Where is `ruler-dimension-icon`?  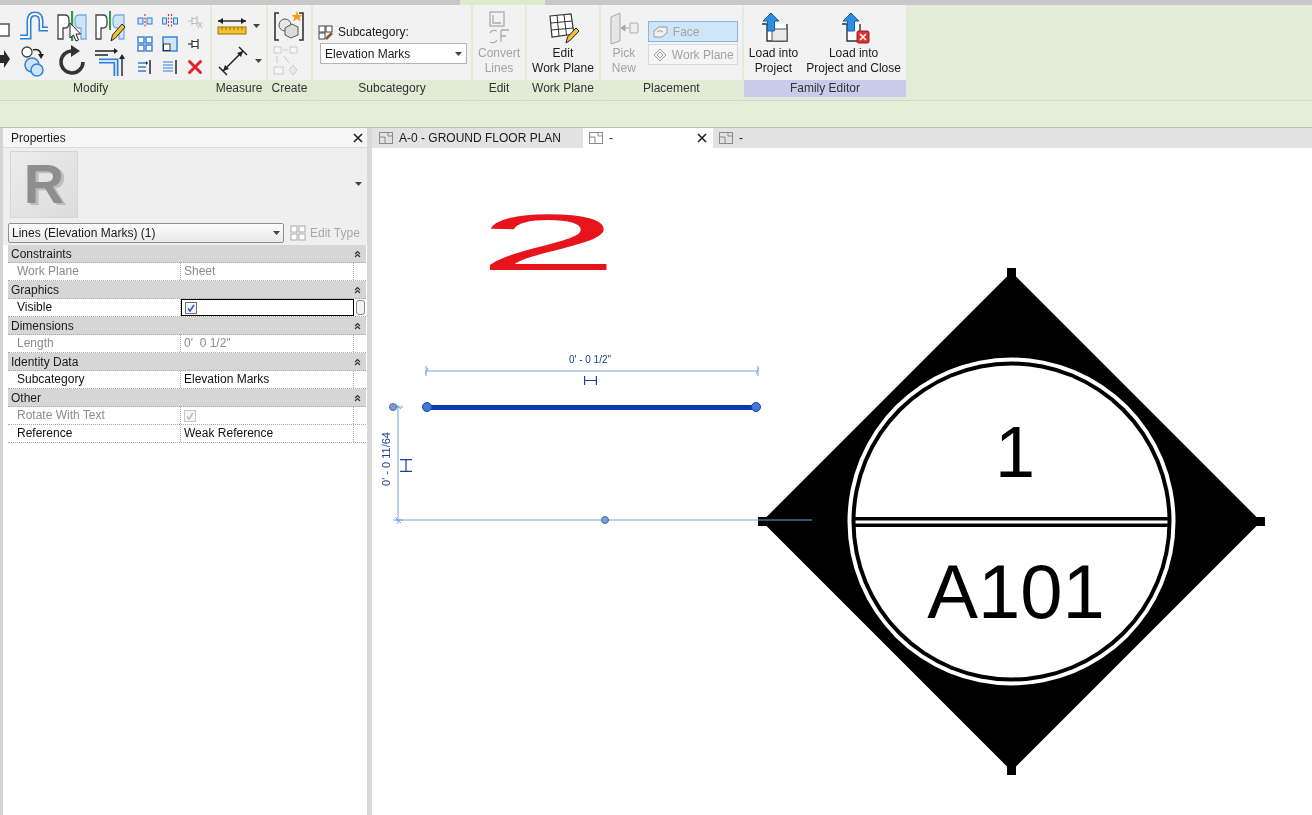
ruler-dimension-icon is located at coordinates (232, 26).